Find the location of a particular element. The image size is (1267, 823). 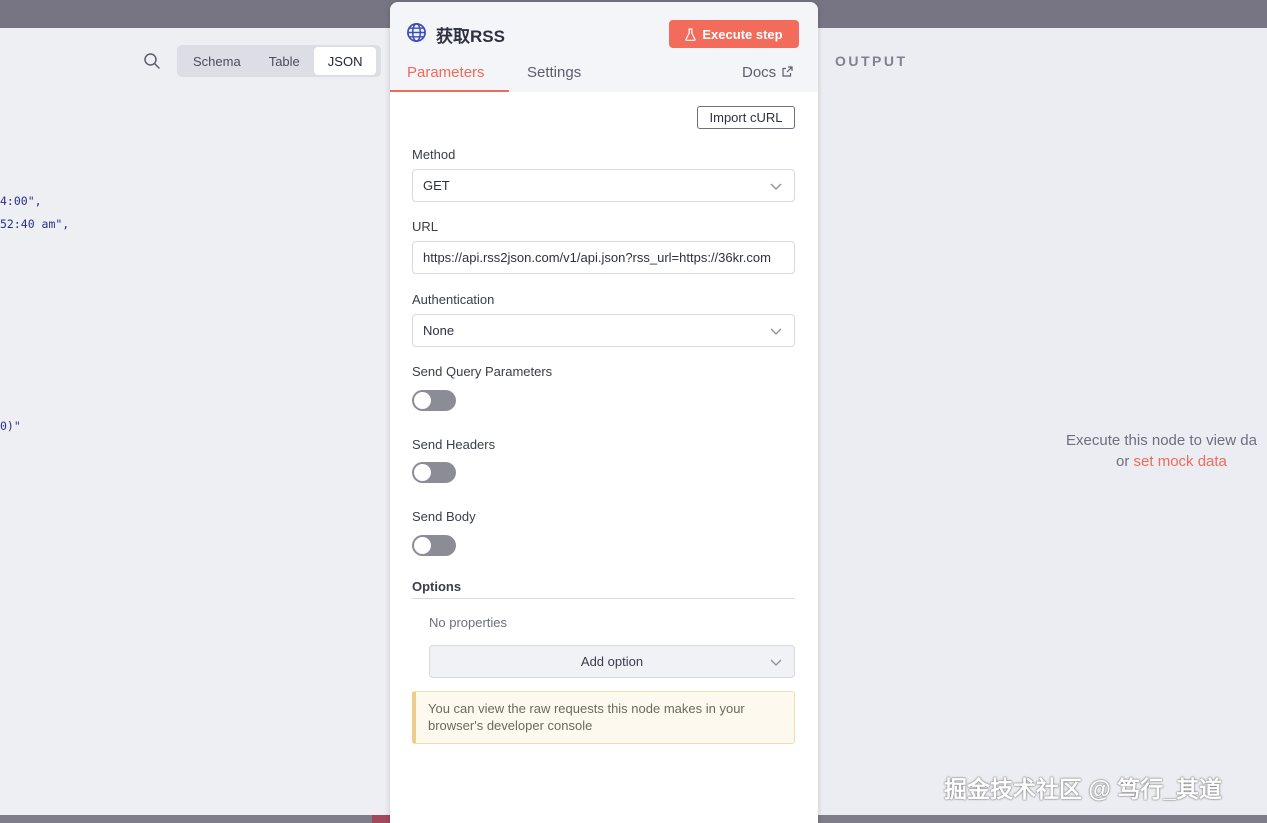

json-line: 52:40 am", is located at coordinates (35, 224).